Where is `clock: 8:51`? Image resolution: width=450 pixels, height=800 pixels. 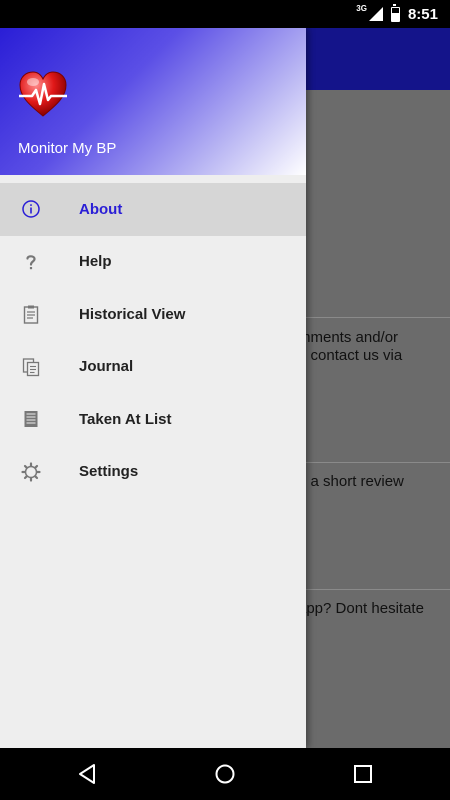 clock: 8:51 is located at coordinates (422, 14).